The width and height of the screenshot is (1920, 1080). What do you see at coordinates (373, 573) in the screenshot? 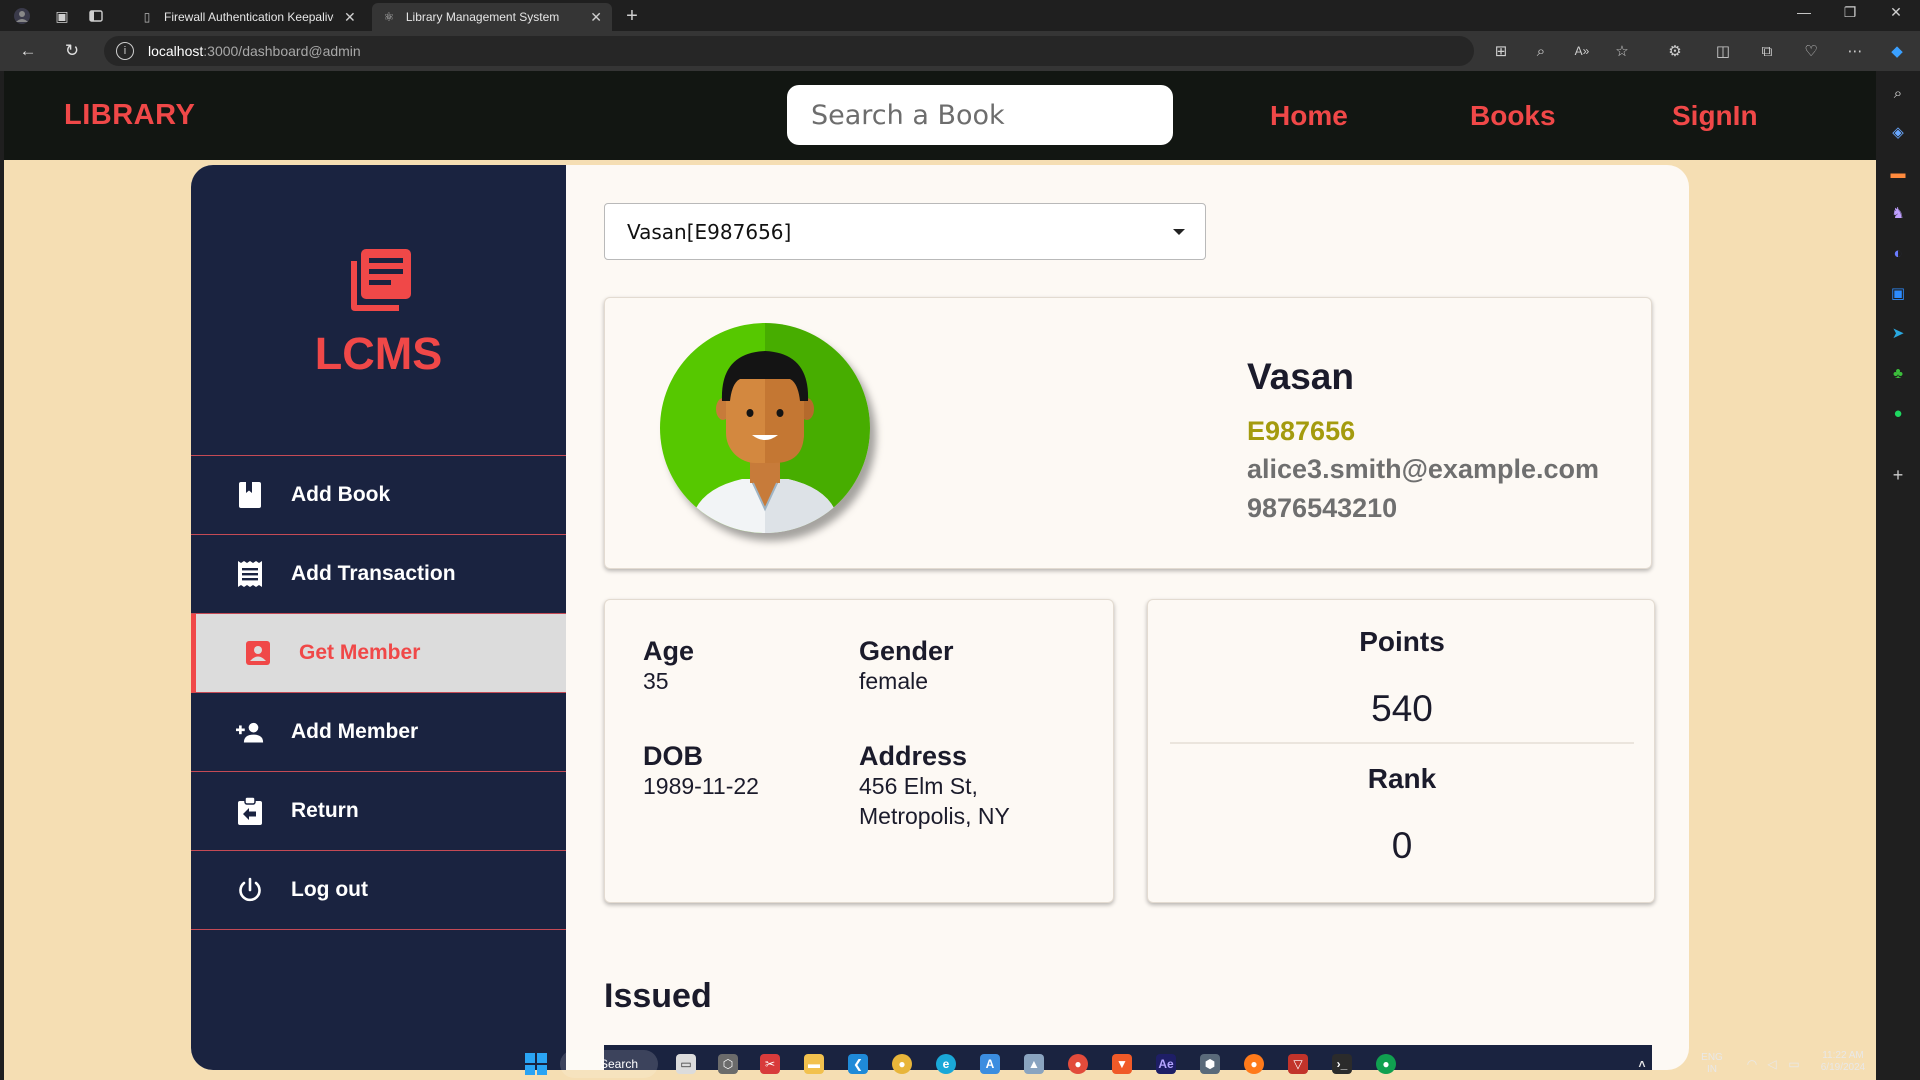
I see `sidebar-item-label: Add Transaction` at bounding box center [373, 573].